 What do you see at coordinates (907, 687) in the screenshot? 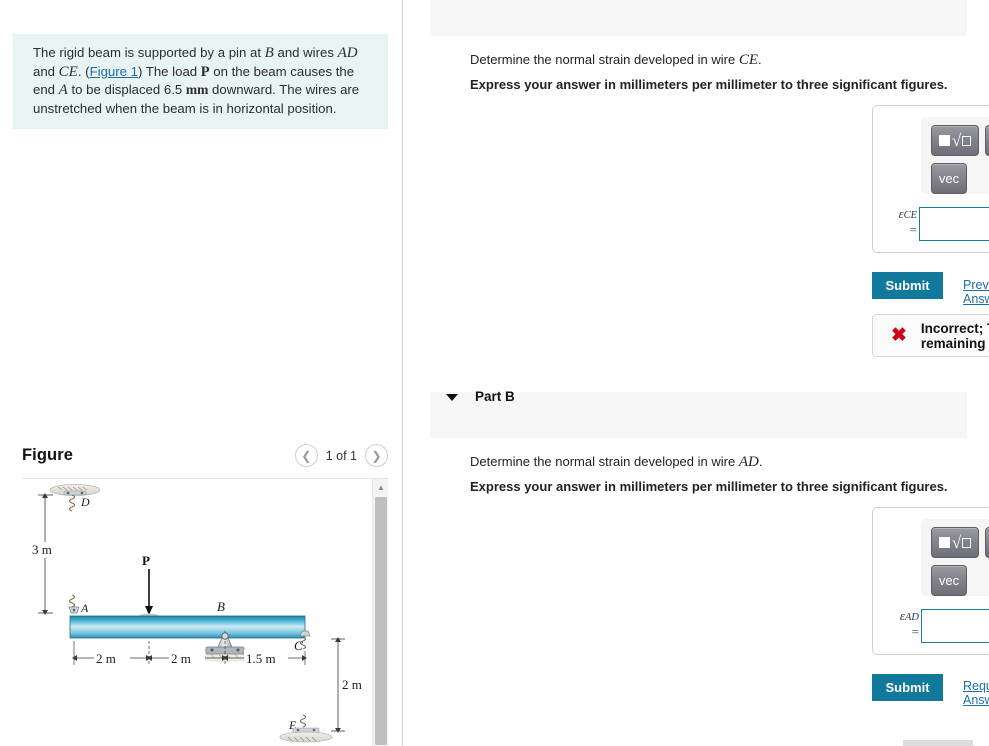
I see `part-b-submit-button: Submit` at bounding box center [907, 687].